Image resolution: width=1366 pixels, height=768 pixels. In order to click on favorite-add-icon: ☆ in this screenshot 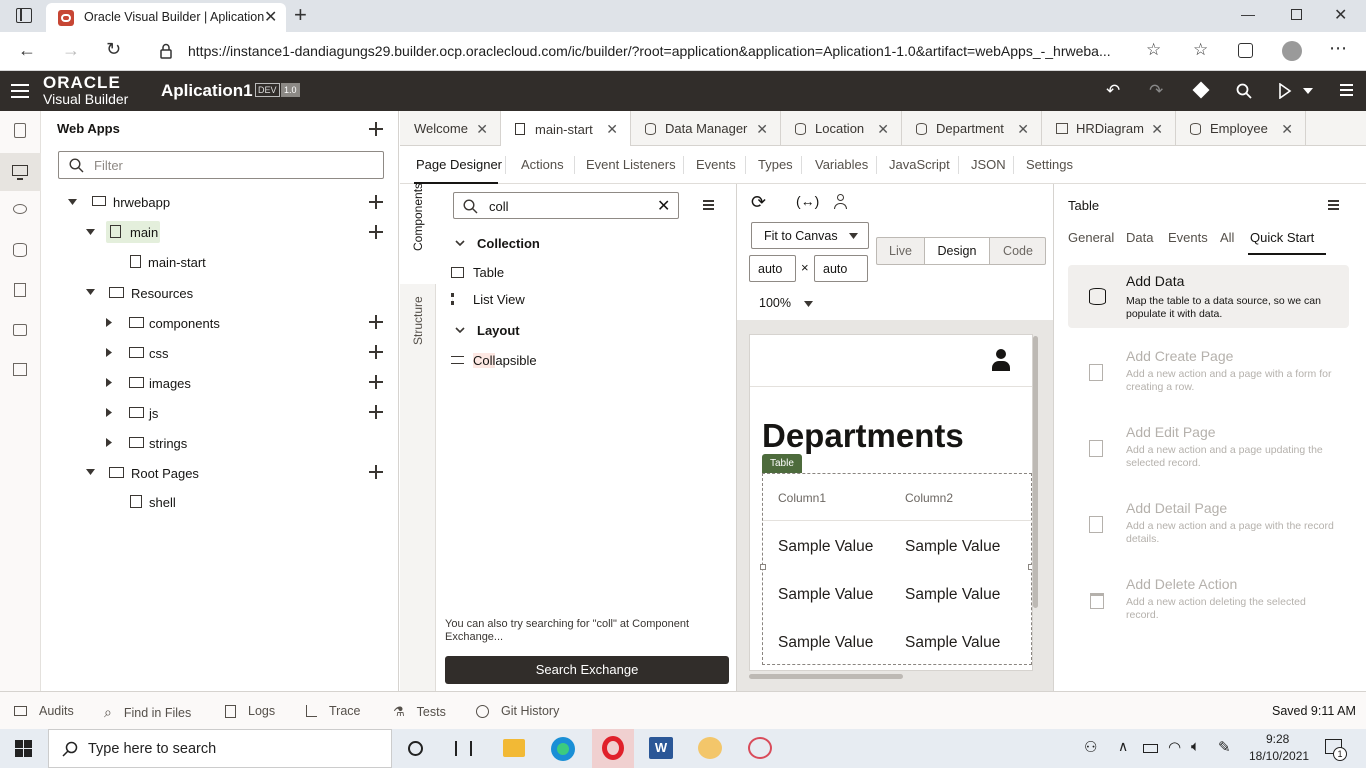, I will do `click(1153, 50)`.